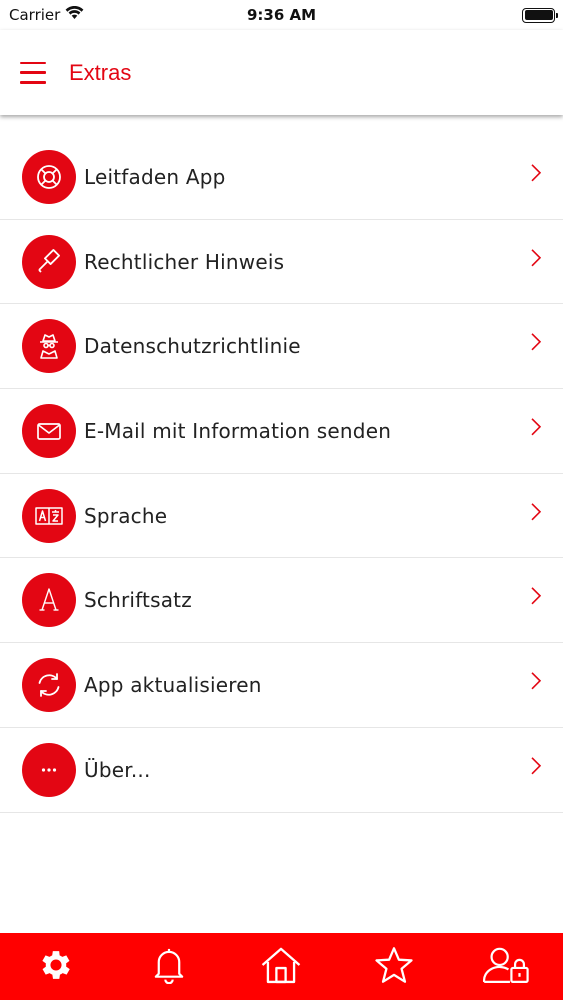 The height and width of the screenshot is (1000, 563). Describe the element at coordinates (281, 685) in the screenshot. I see `menu-item-app-aktualisieren: App aktualisieren` at that location.